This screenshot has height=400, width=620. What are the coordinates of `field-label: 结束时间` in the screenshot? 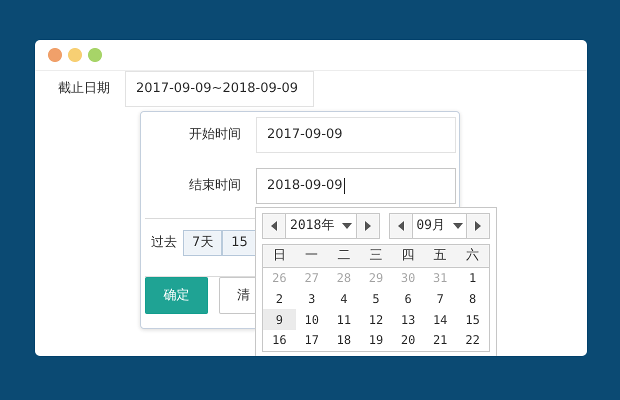 It's located at (215, 186).